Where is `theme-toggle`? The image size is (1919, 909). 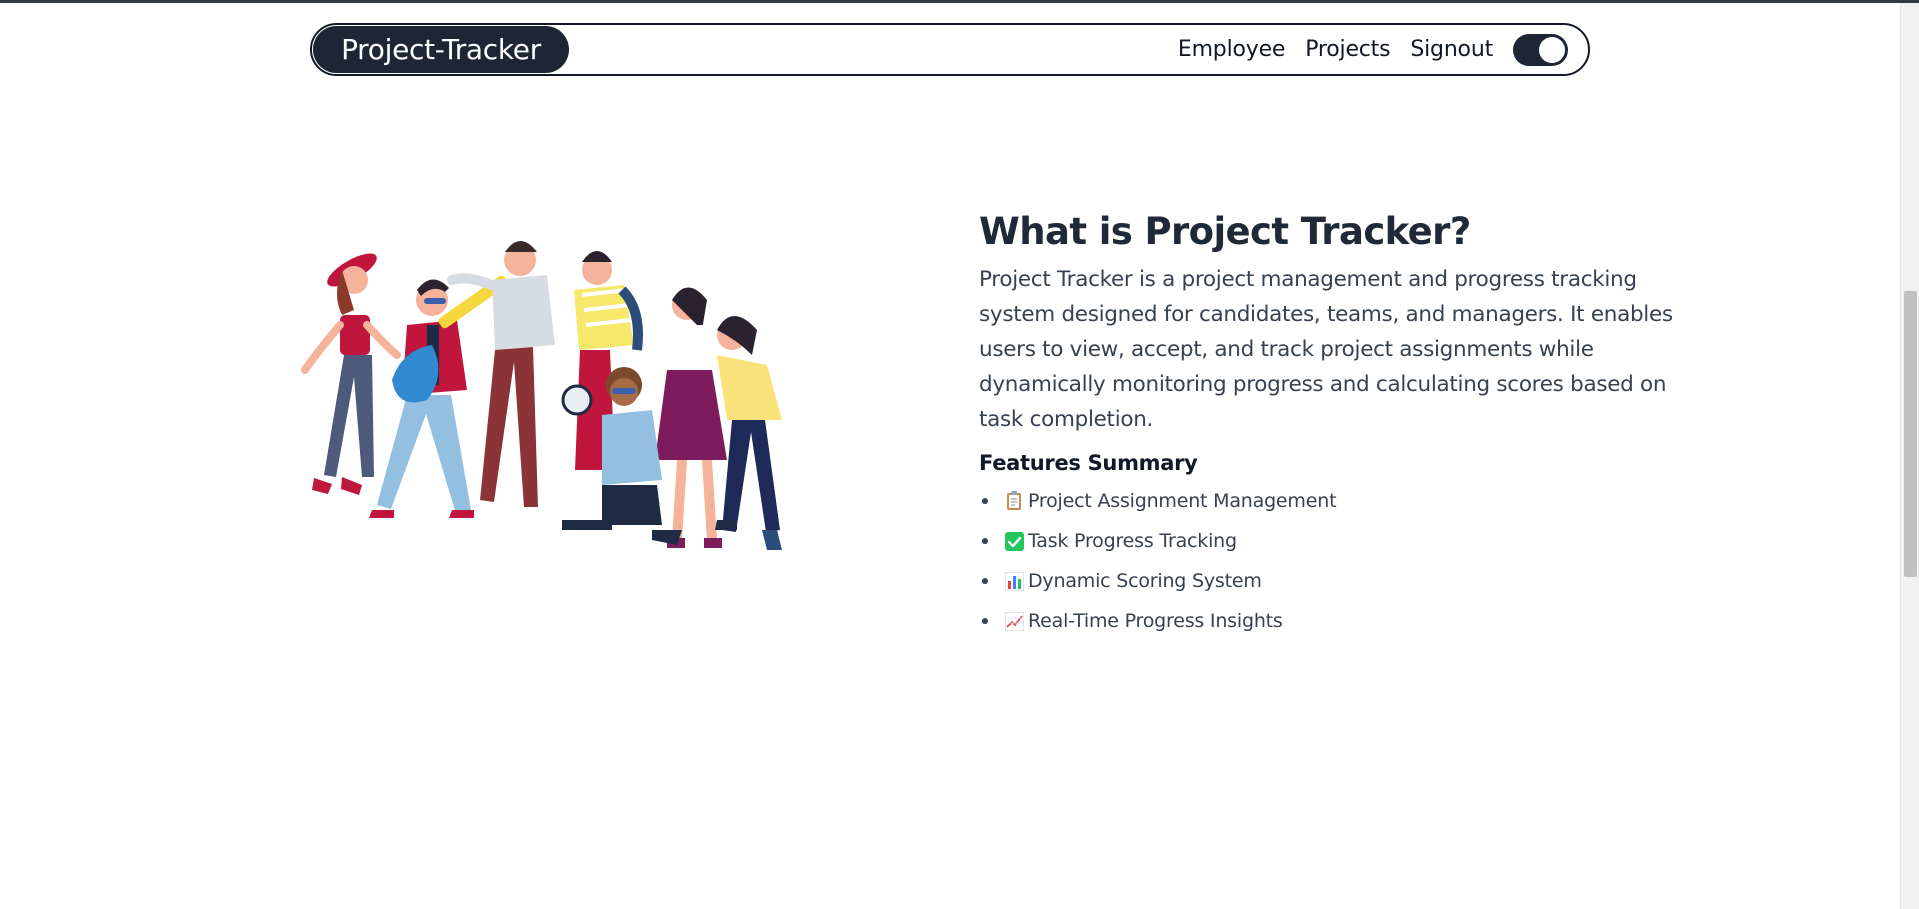 theme-toggle is located at coordinates (1540, 49).